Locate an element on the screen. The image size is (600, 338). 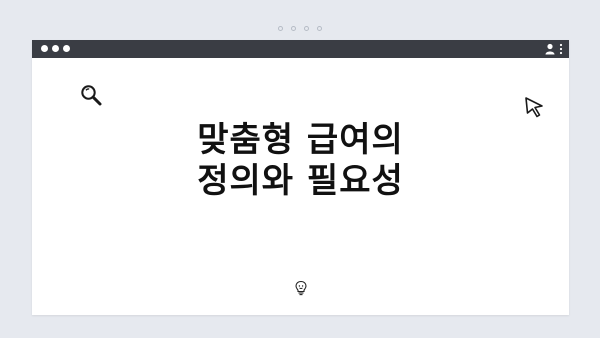
user-icon is located at coordinates (550, 49).